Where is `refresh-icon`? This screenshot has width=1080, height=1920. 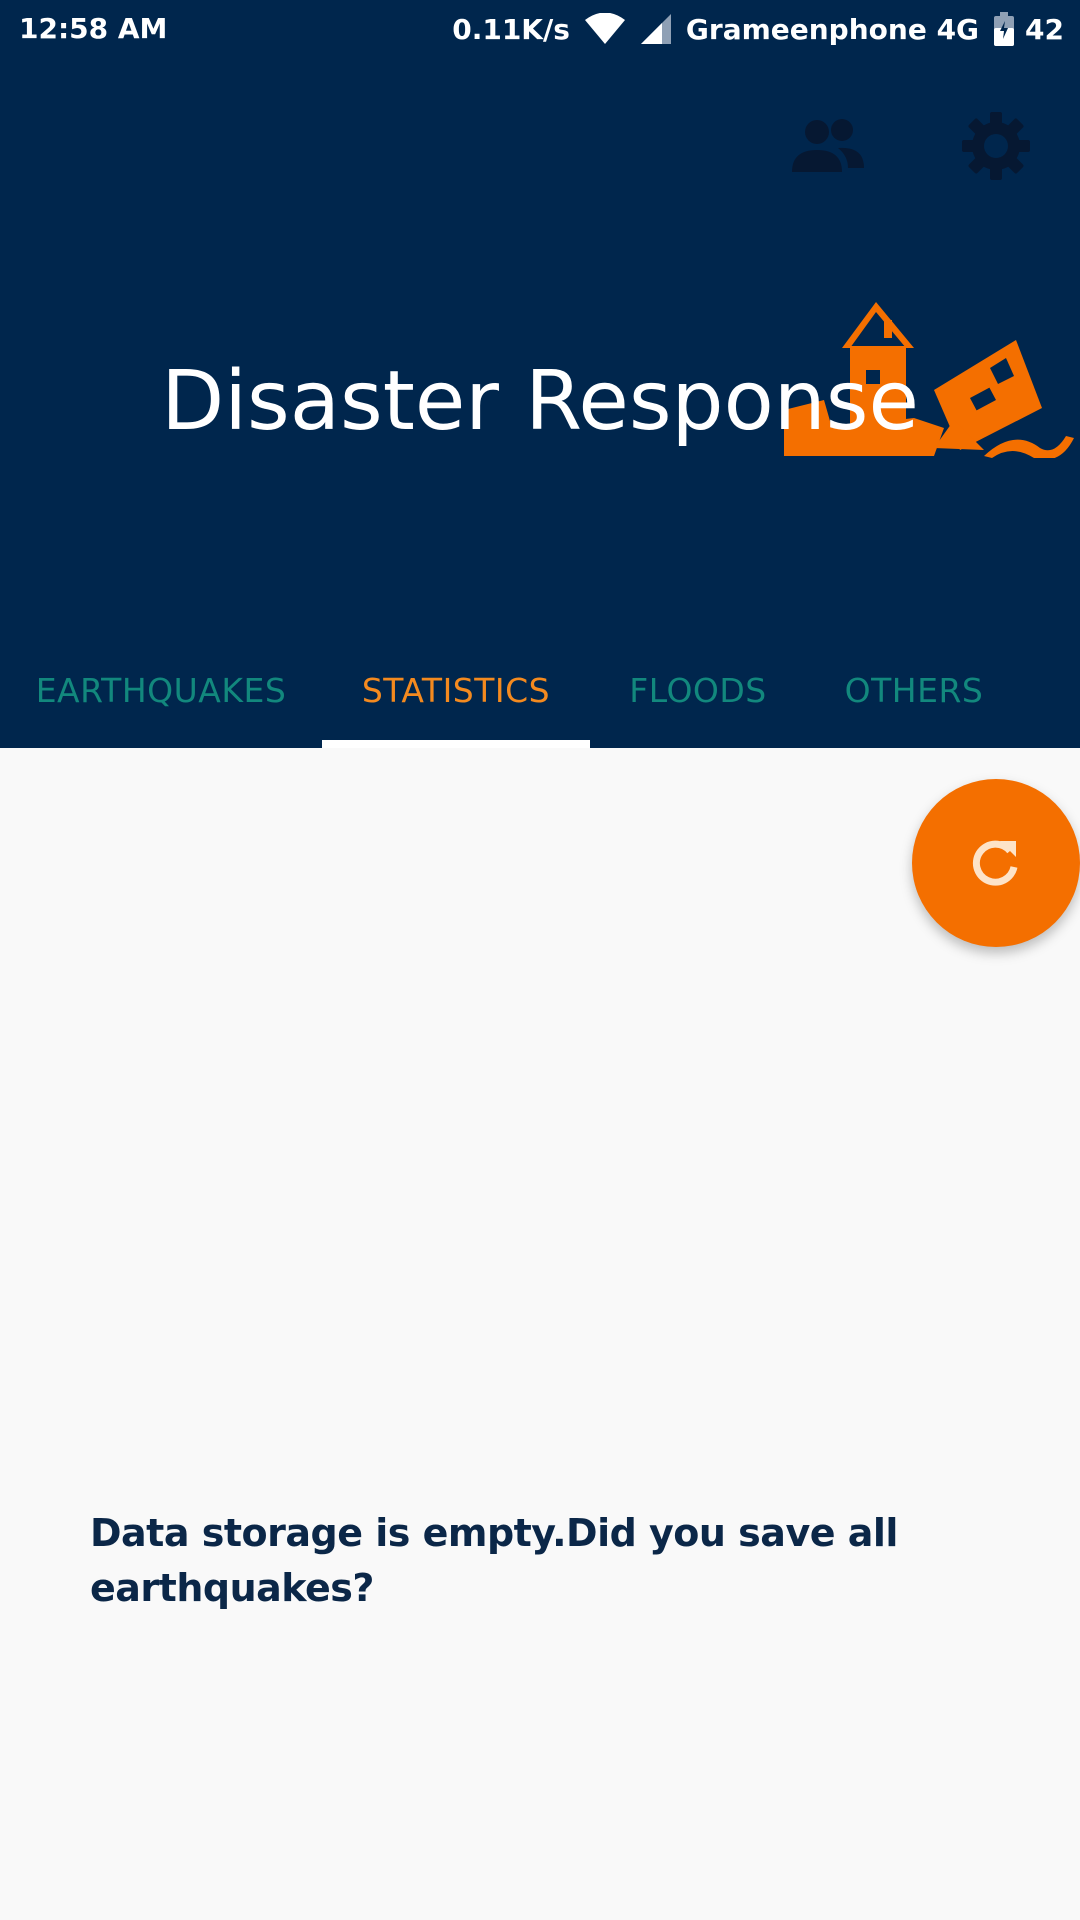 refresh-icon is located at coordinates (995, 863).